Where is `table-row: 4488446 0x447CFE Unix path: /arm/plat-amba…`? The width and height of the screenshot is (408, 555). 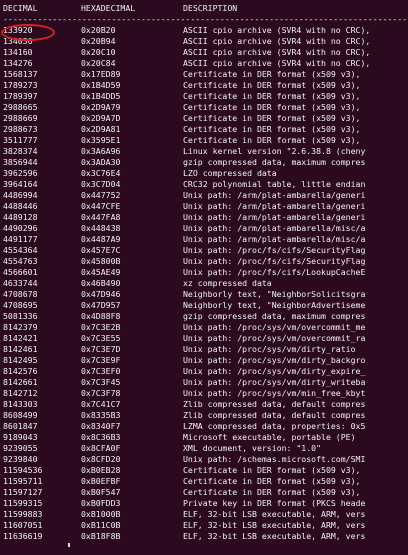
table-row: 4488446 0x447CFE Unix path: /arm/plat-amba… is located at coordinates (204, 206).